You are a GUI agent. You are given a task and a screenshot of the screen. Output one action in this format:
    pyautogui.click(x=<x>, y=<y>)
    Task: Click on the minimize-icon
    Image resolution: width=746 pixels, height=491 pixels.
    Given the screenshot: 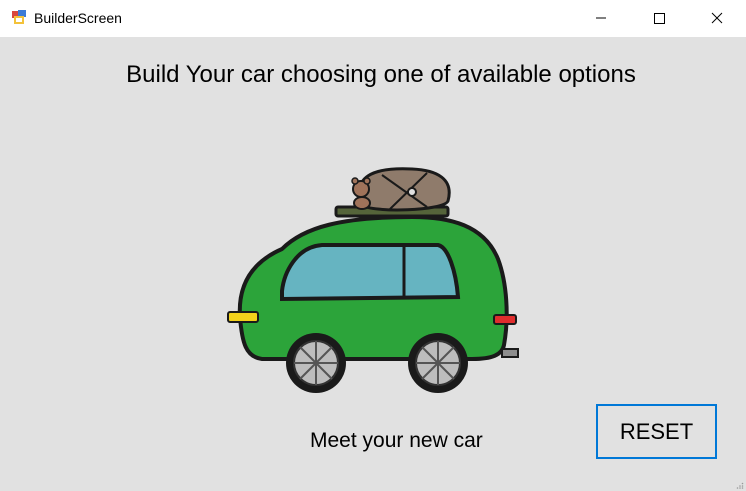 What is the action you would take?
    pyautogui.click(x=601, y=18)
    